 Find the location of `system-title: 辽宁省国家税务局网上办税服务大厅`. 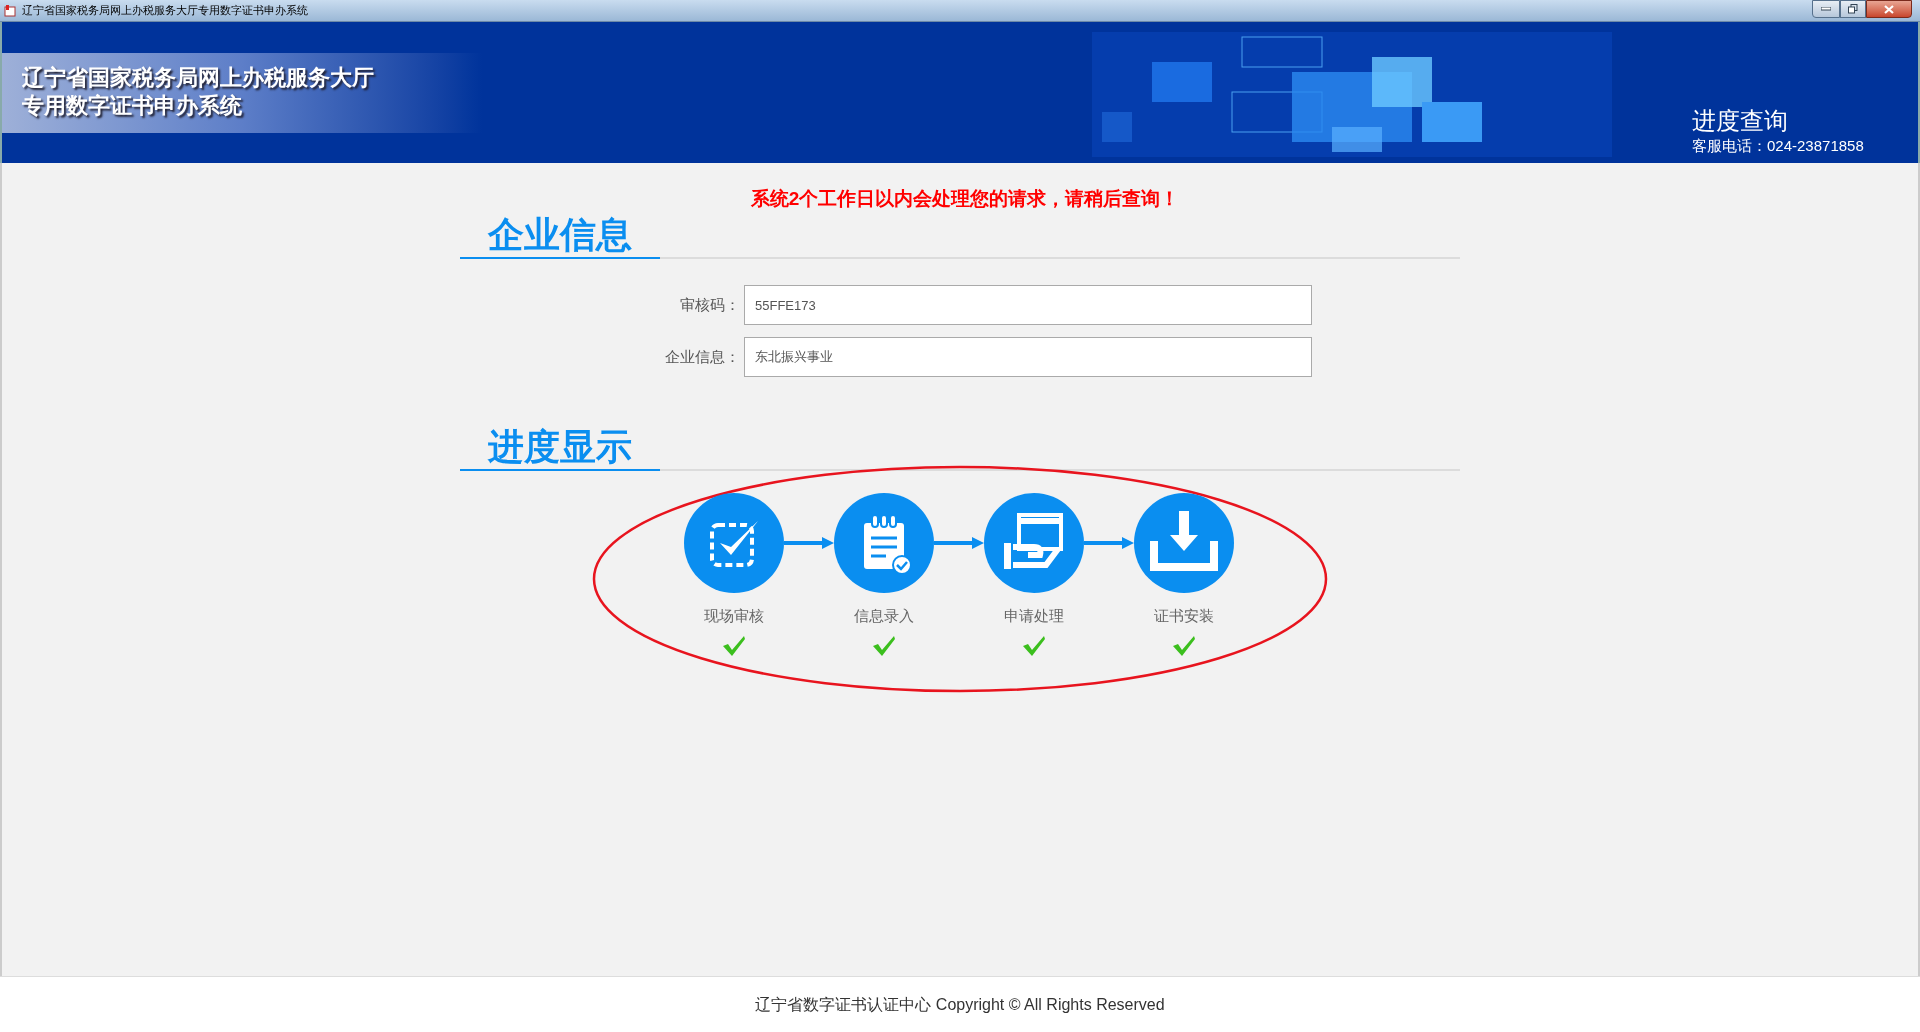

system-title: 辽宁省国家税务局网上办税服务大厅 is located at coordinates (198, 78).